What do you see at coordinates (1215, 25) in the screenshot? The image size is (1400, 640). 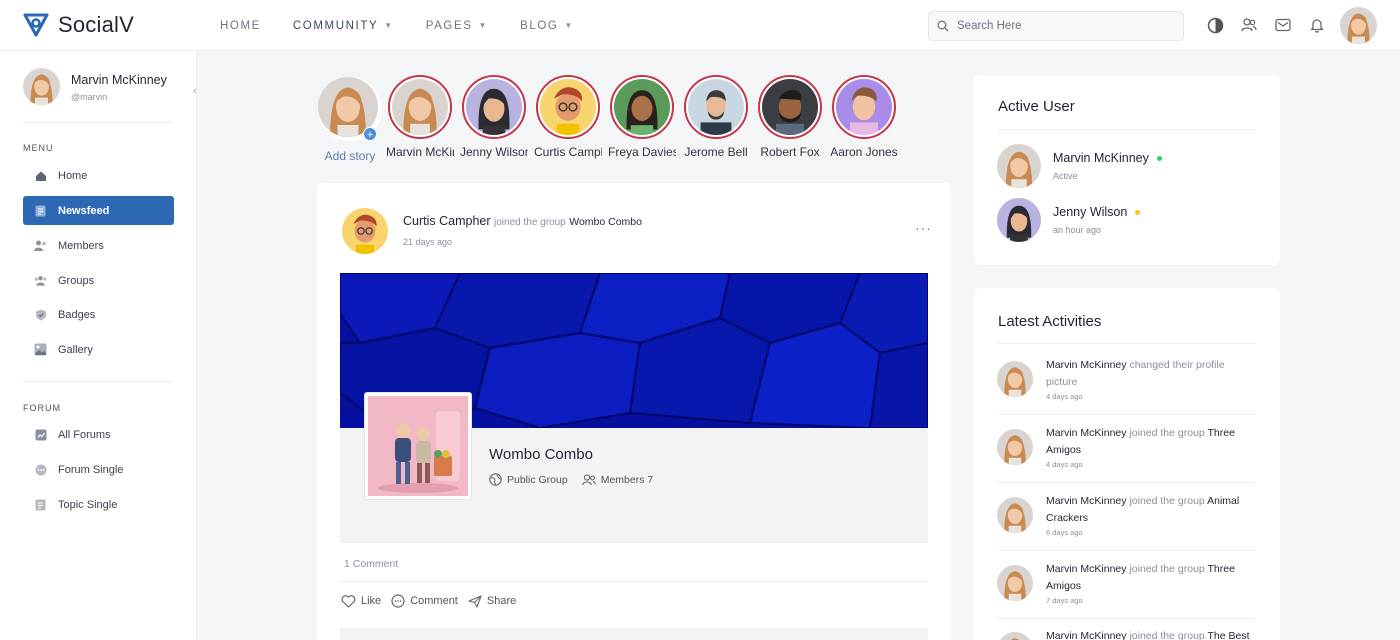 I see `contrast-icon` at bounding box center [1215, 25].